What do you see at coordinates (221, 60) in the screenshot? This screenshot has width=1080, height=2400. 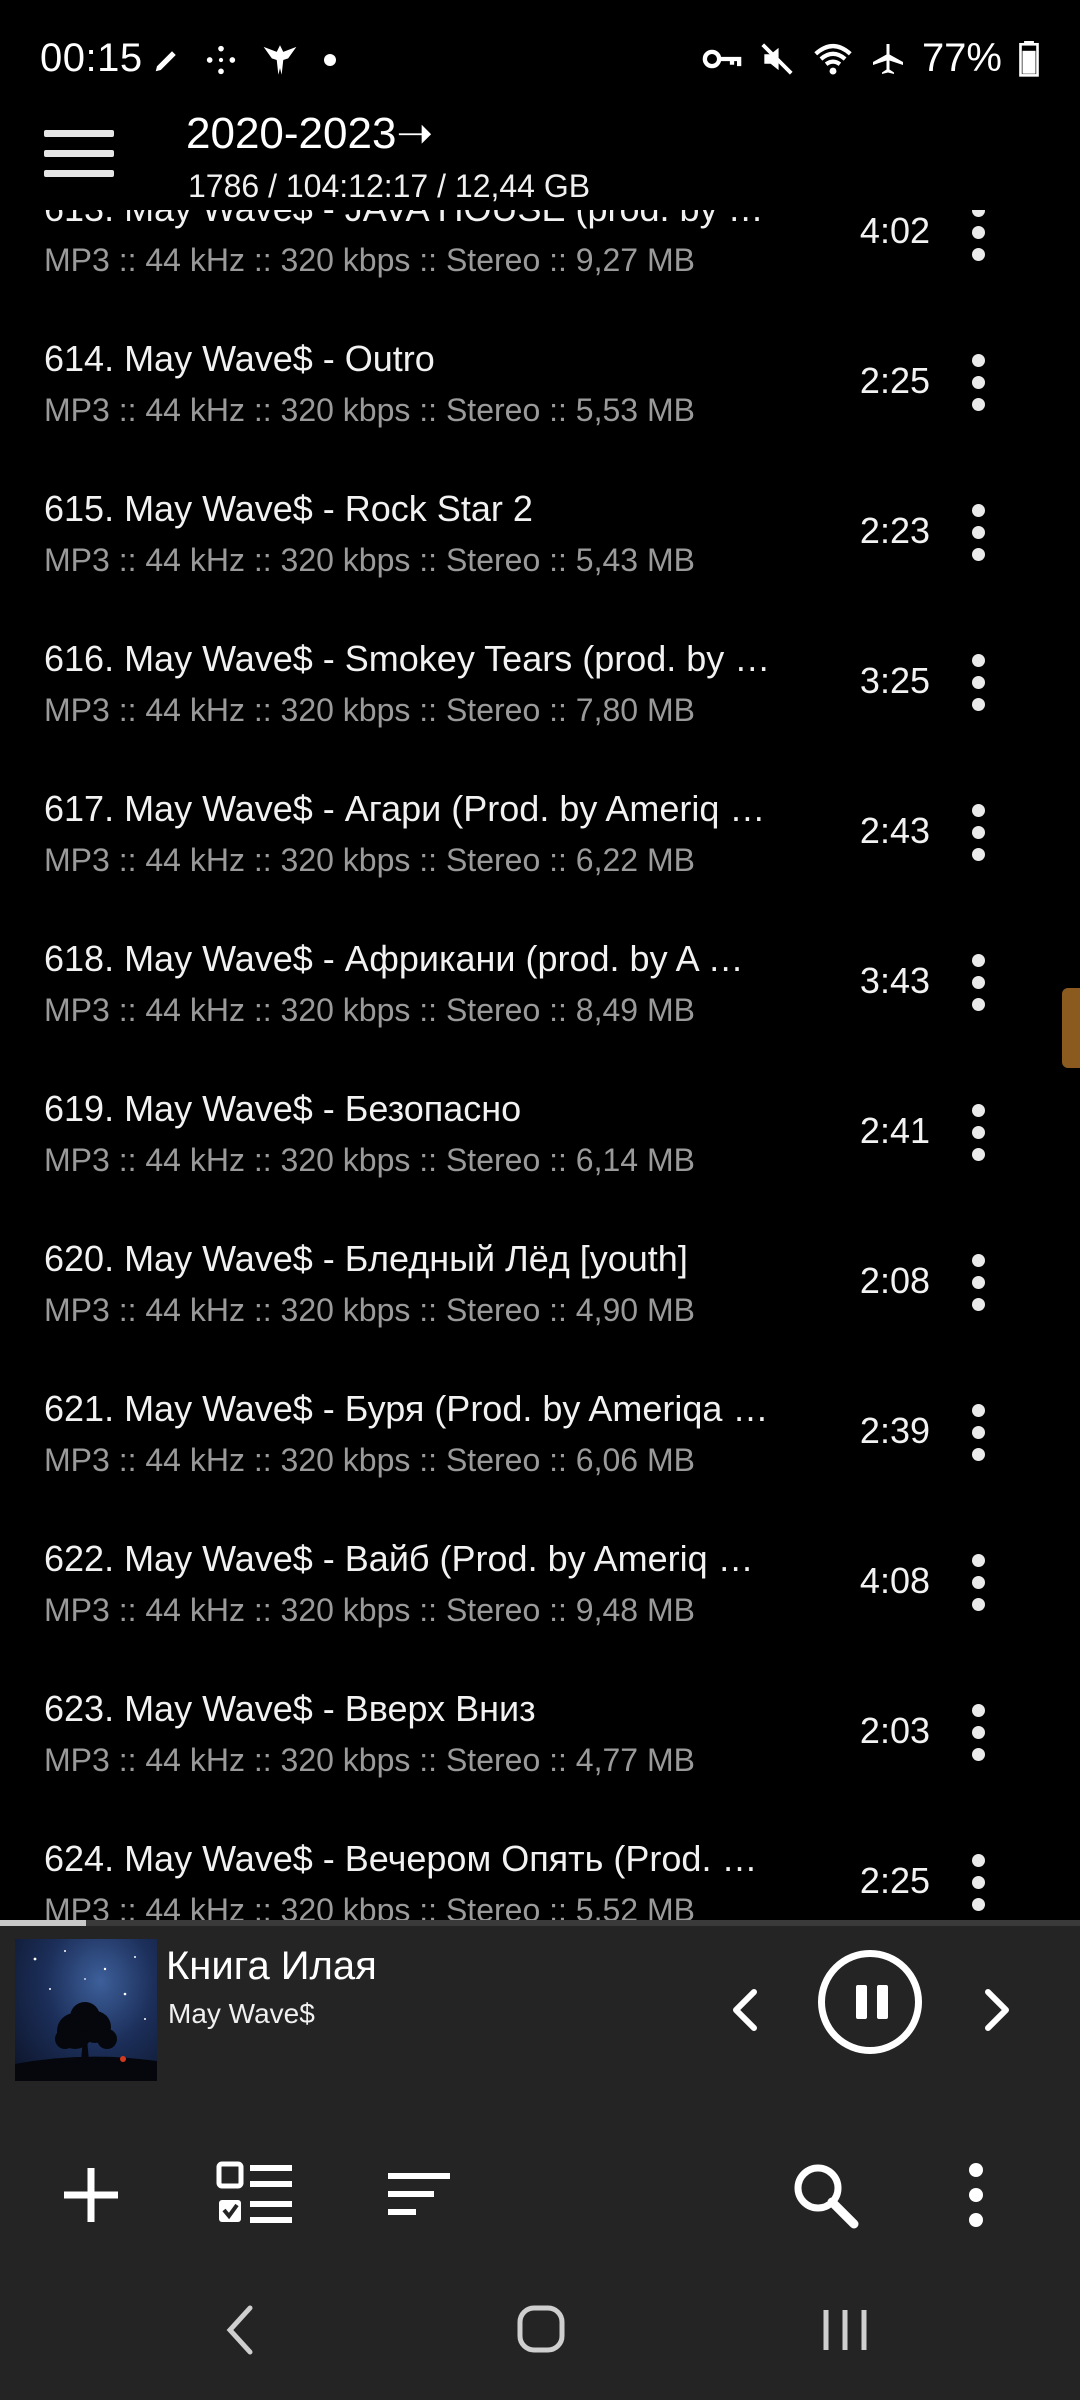 I see `sparkle-icon` at bounding box center [221, 60].